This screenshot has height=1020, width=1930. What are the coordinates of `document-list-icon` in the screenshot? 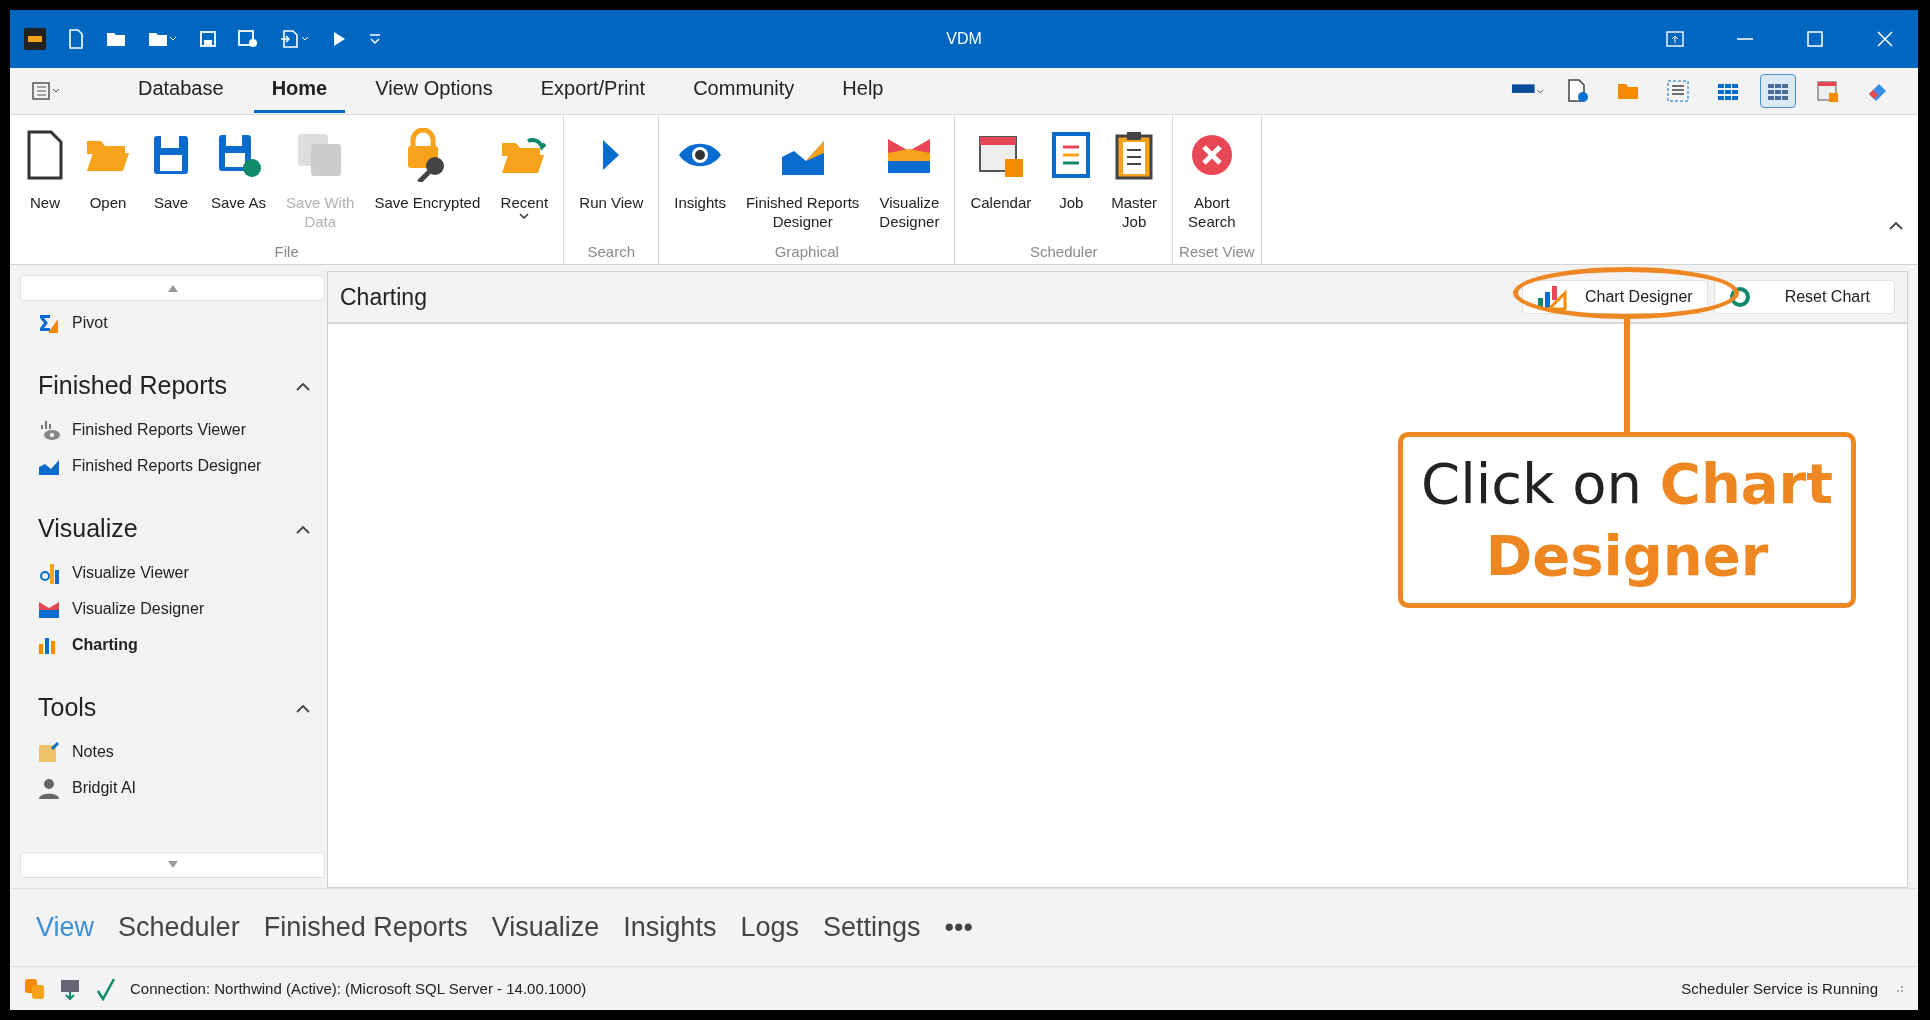 It's located at (1071, 155).